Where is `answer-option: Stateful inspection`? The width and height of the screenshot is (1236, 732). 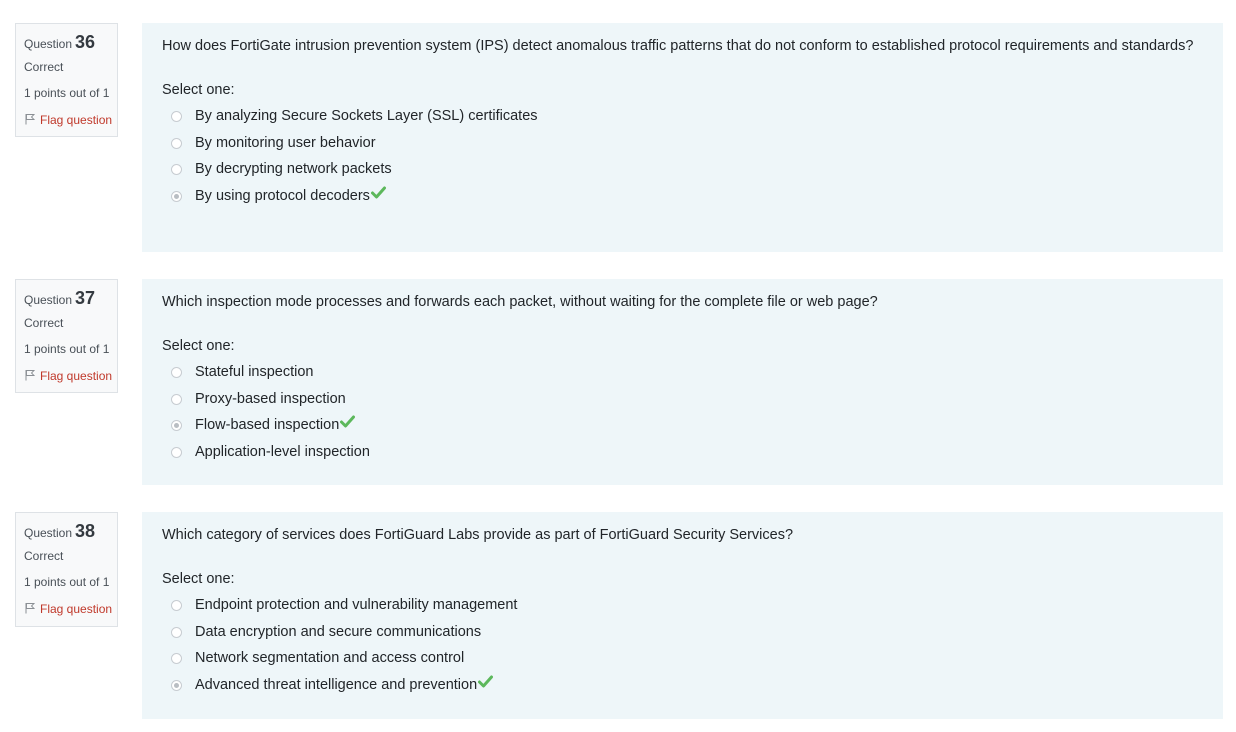
answer-option: Stateful inspection is located at coordinates (682, 372).